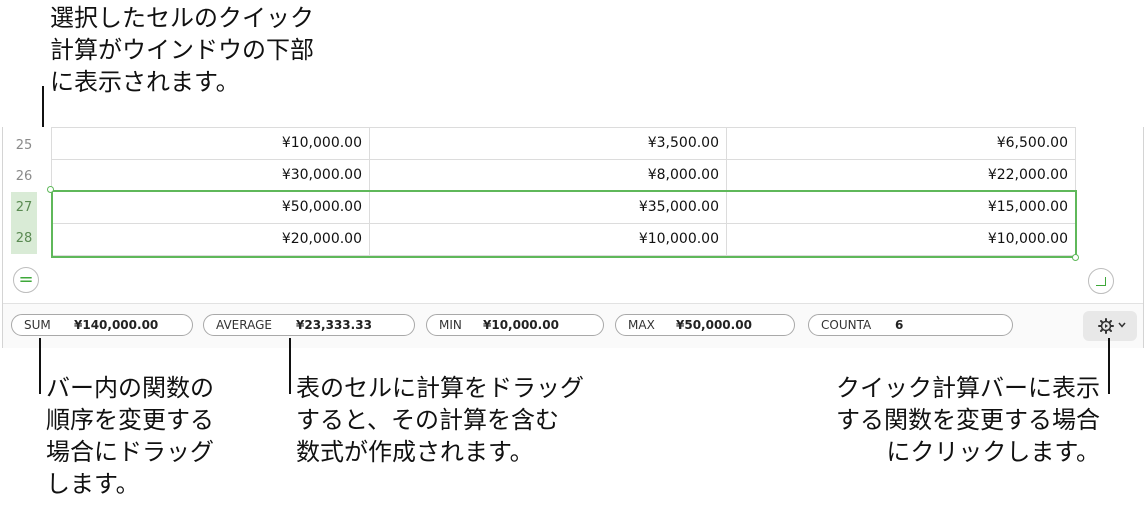 Image resolution: width=1146 pixels, height=516 pixels. I want to click on quick-calc-max: MAX ¥50,000.00, so click(705, 325).